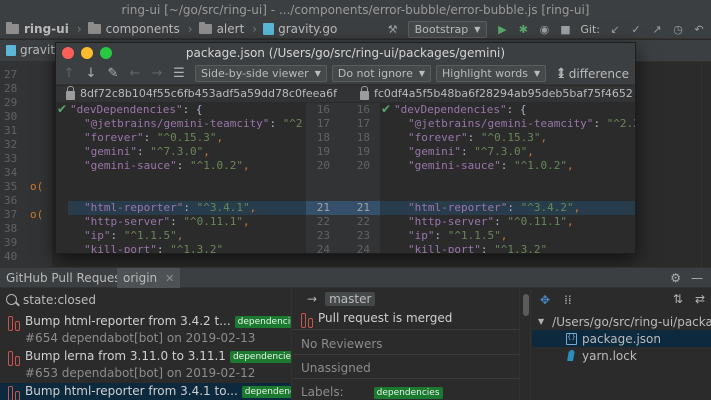 This screenshot has width=711, height=400. What do you see at coordinates (706, 164) in the screenshot?
I see `editor-scrollbar` at bounding box center [706, 164].